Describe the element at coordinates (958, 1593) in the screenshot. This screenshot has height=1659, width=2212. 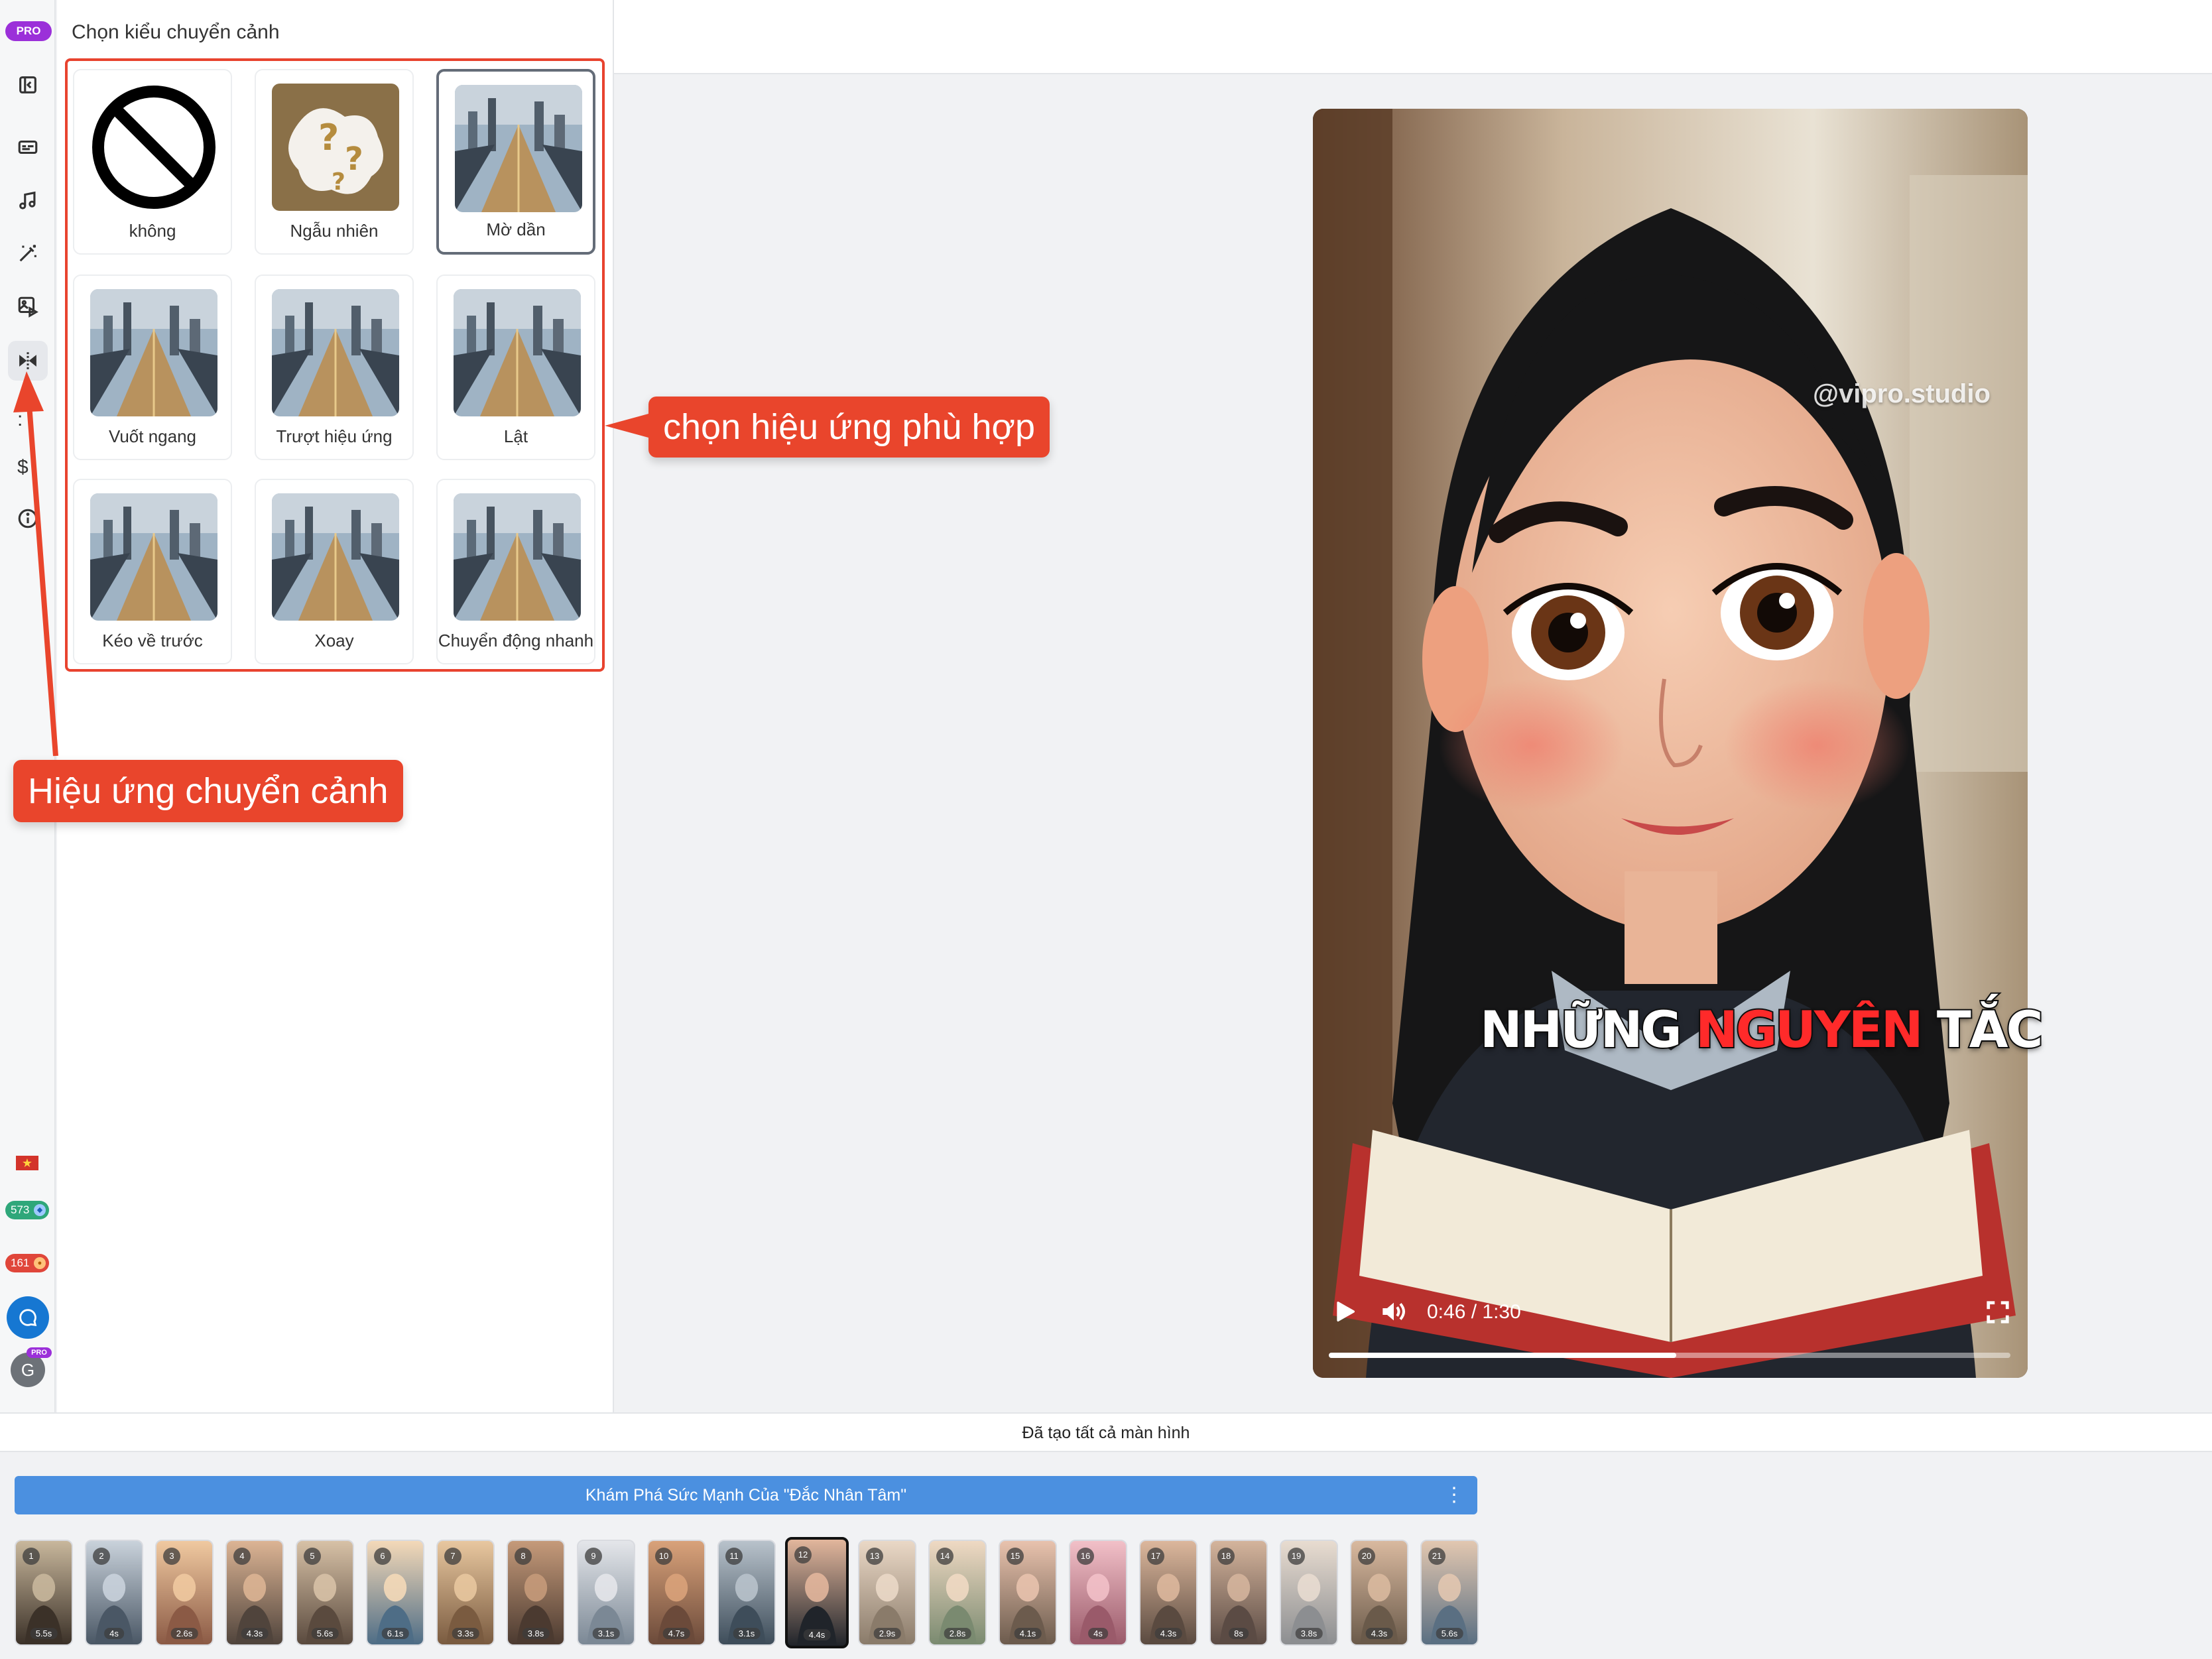
I see `scene-thumbnail: 14 2.8s` at that location.